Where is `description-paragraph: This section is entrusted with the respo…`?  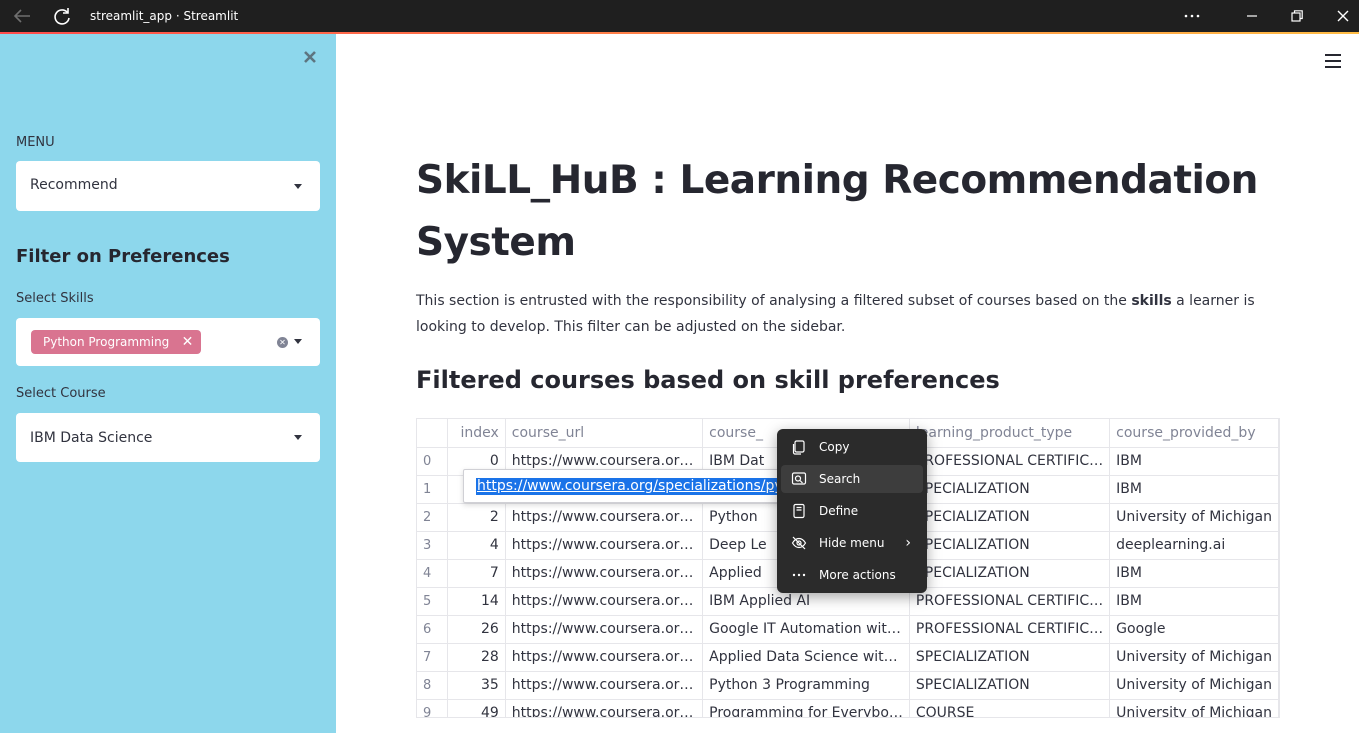
description-paragraph: This section is entrusted with the respo… is located at coordinates (835, 314).